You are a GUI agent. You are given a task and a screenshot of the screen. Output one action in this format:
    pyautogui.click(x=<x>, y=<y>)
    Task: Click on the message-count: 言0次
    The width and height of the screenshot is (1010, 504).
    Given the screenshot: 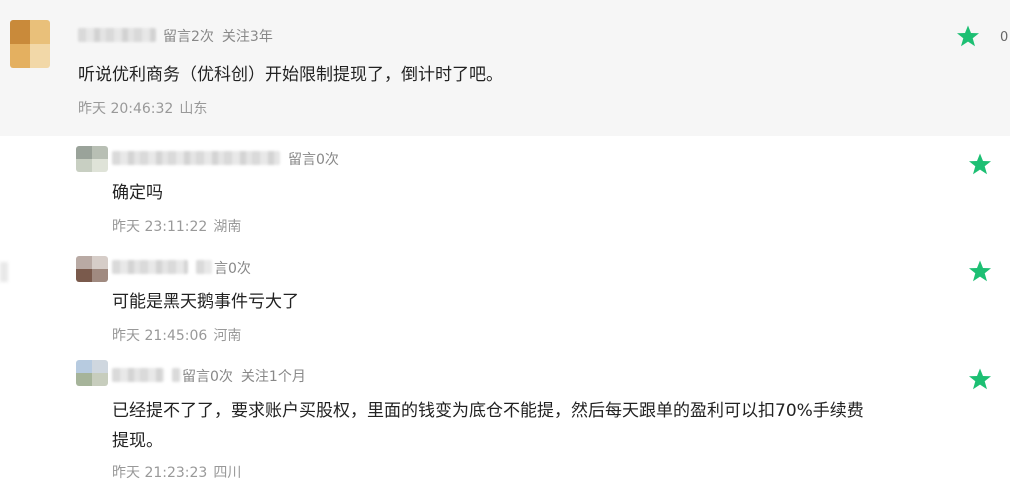 What is the action you would take?
    pyautogui.click(x=232, y=269)
    